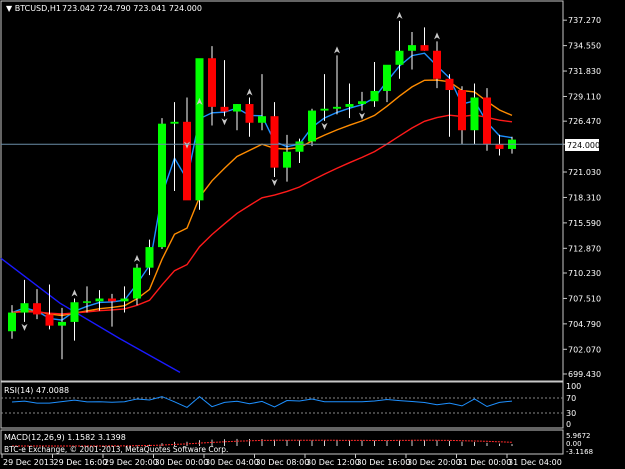 The width and height of the screenshot is (625, 469). I want to click on rsi-level-0: 0, so click(568, 424).